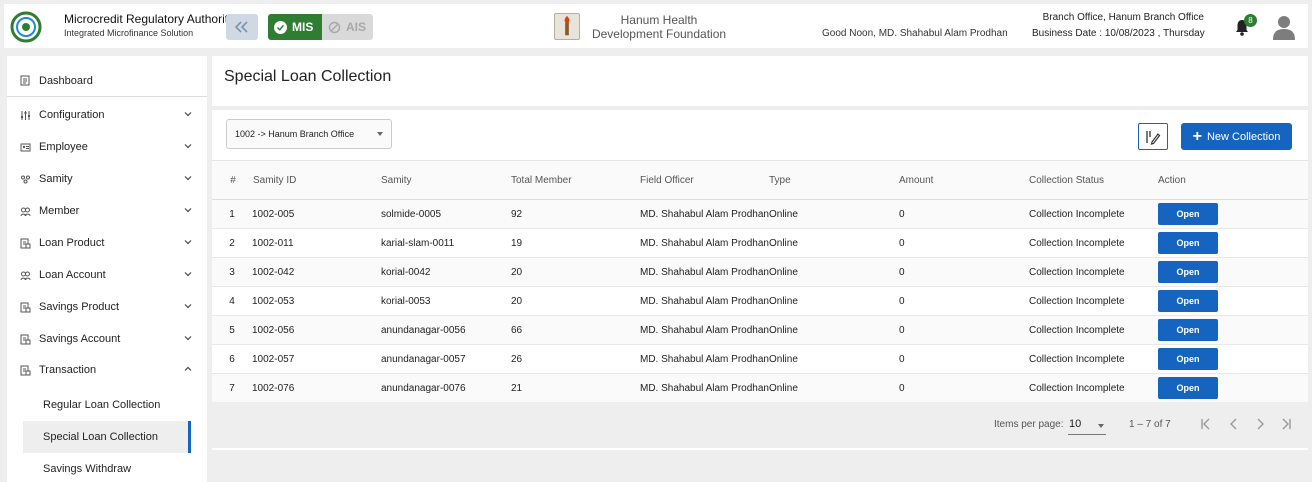  What do you see at coordinates (575, 214) in the screenshot?
I see `table-cell-total-member: 92` at bounding box center [575, 214].